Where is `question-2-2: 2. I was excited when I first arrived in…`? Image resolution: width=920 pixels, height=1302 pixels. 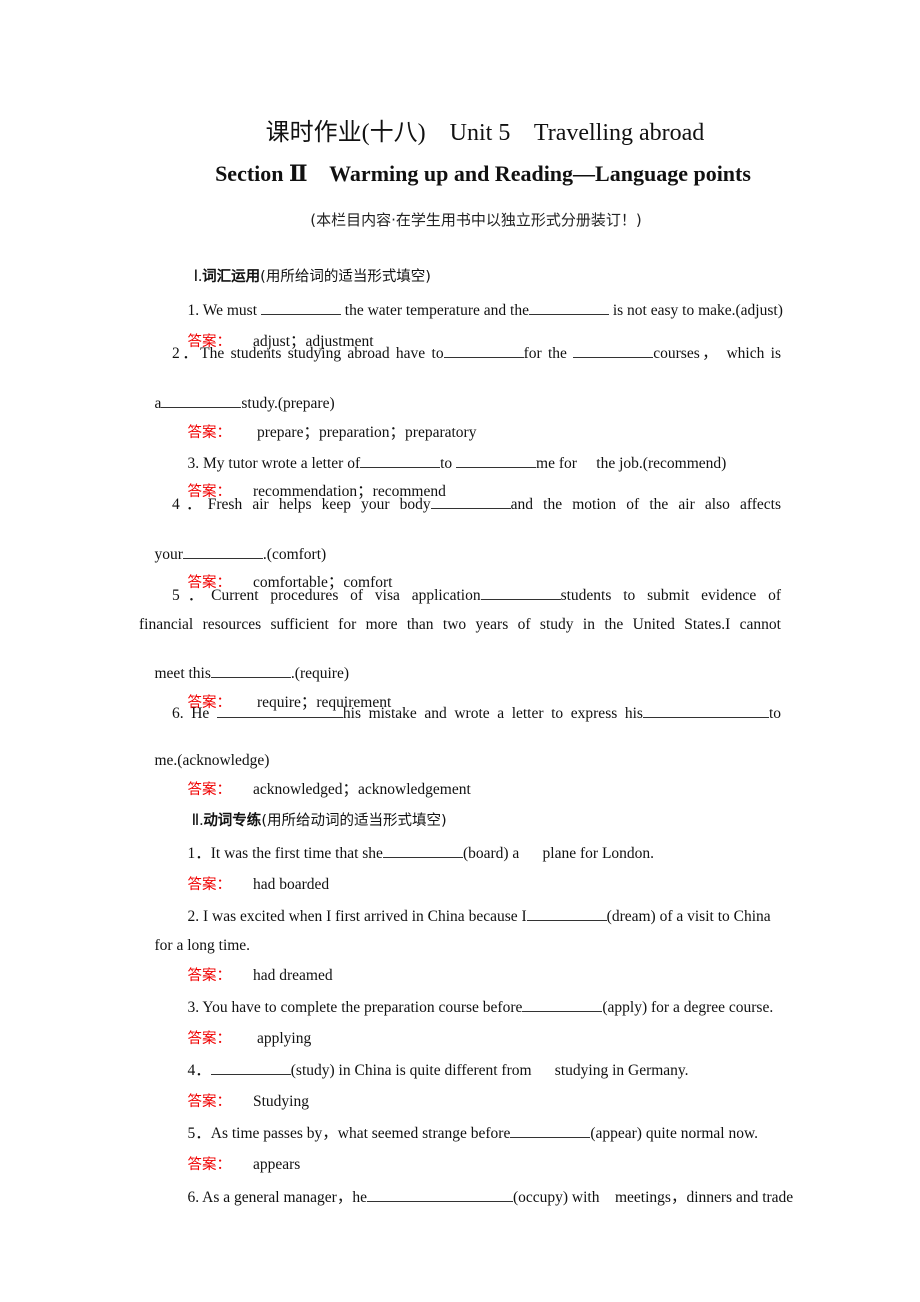 question-2-2: 2. I was excited when I first arrived in… is located at coordinates (479, 915).